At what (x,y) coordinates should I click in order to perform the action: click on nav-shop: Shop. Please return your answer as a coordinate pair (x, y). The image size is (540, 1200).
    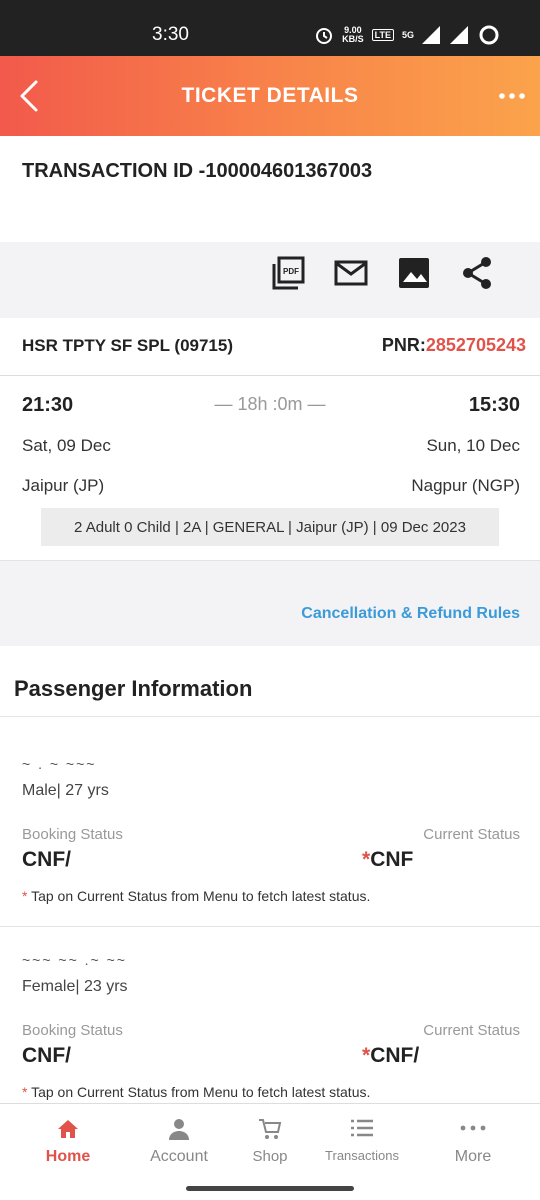
    Looking at the image, I should click on (270, 1141).